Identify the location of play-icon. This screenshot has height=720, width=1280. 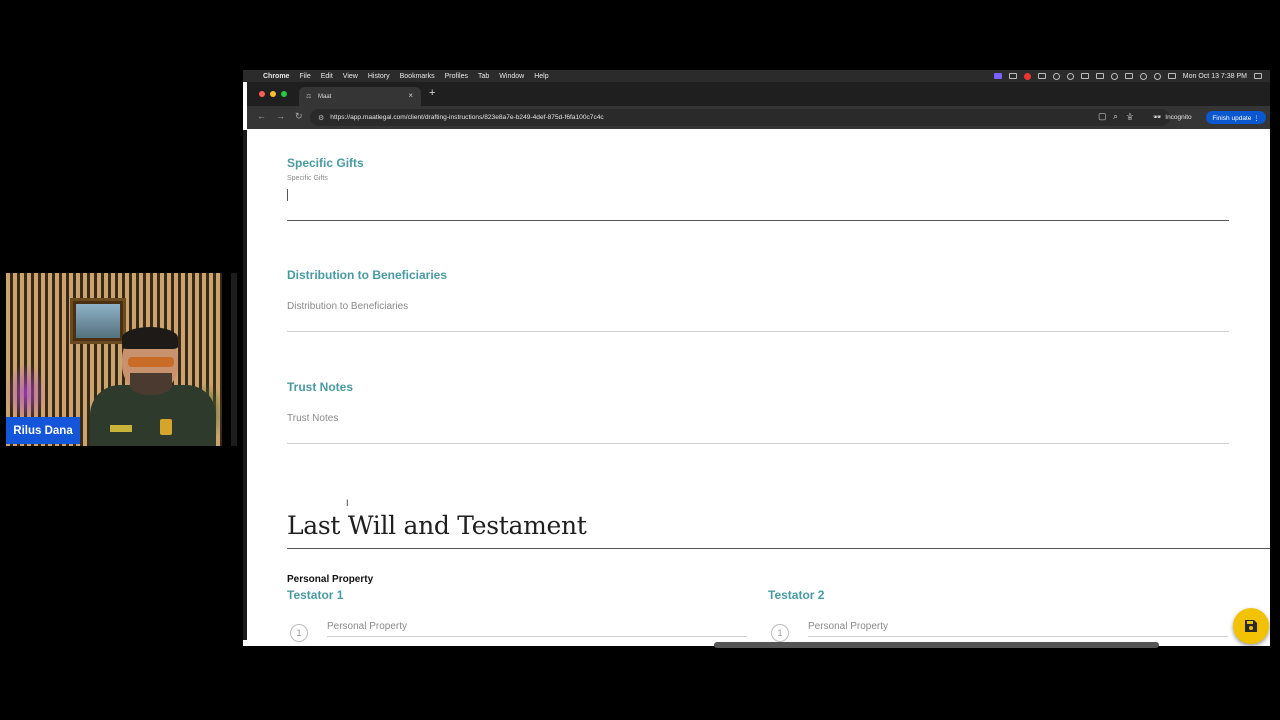
(1114, 76).